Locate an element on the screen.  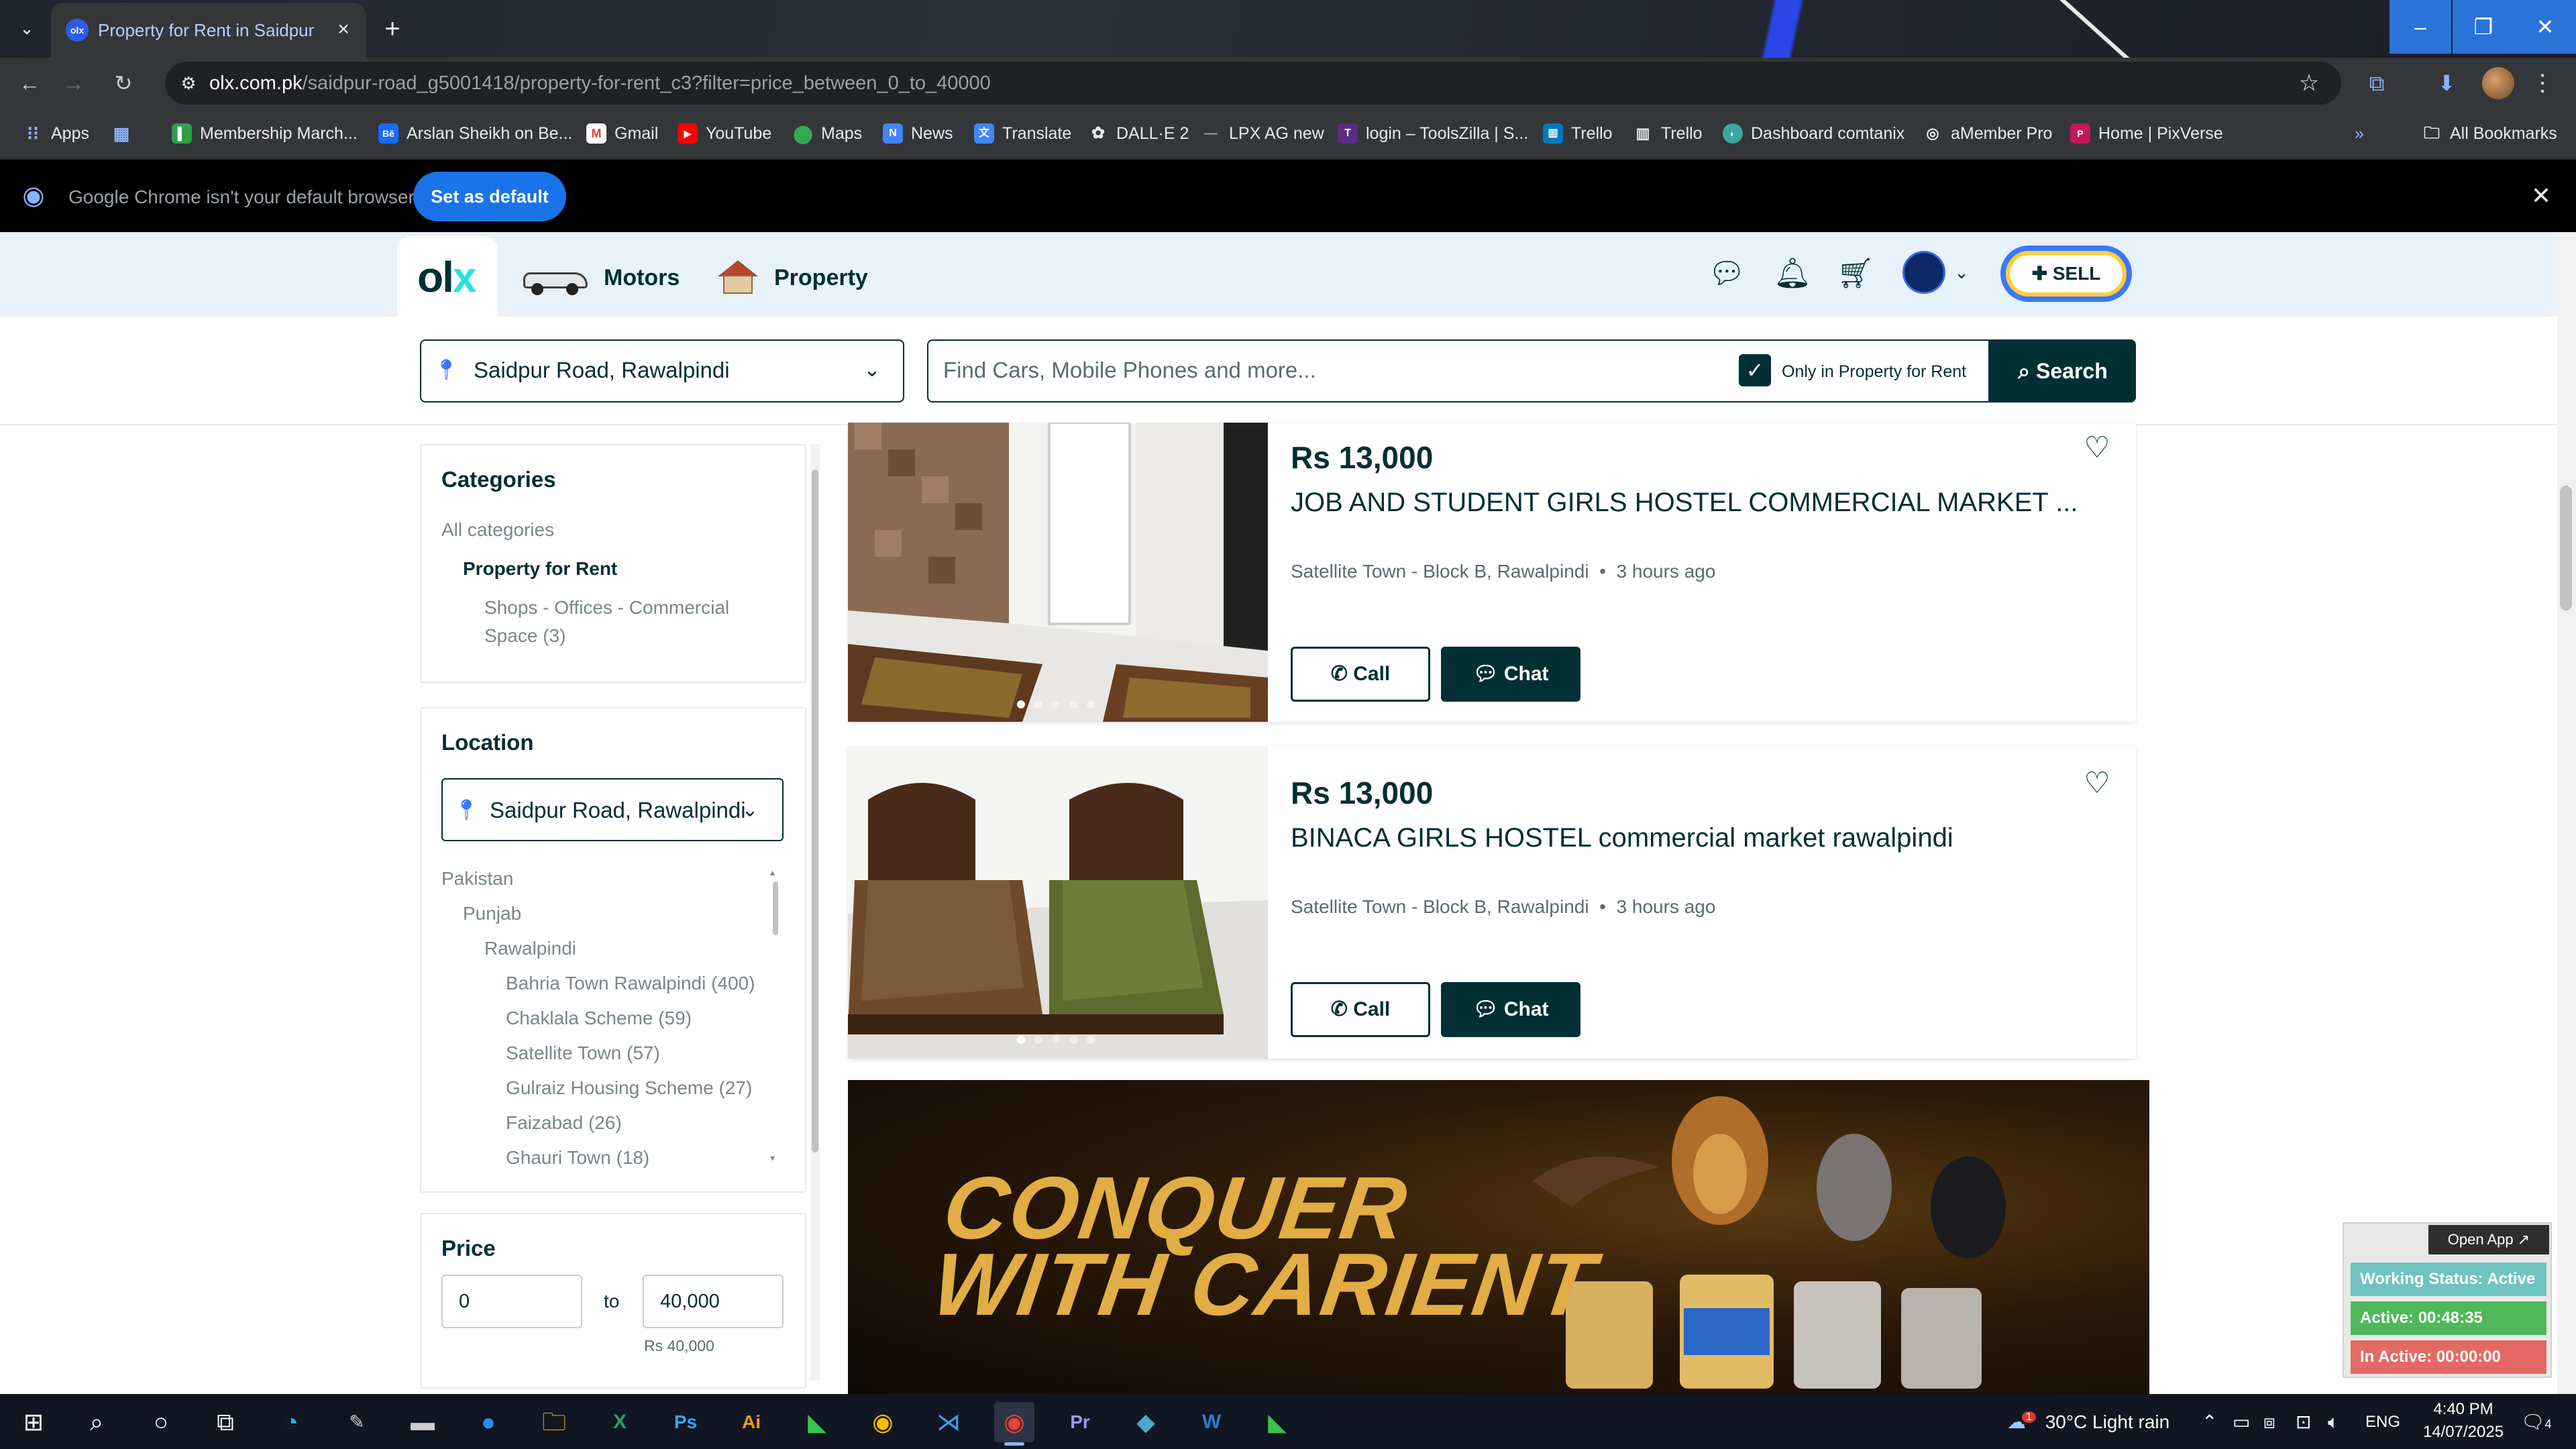
weather-widget: ☁1 30°C Light rain is located at coordinates (2088, 1422).